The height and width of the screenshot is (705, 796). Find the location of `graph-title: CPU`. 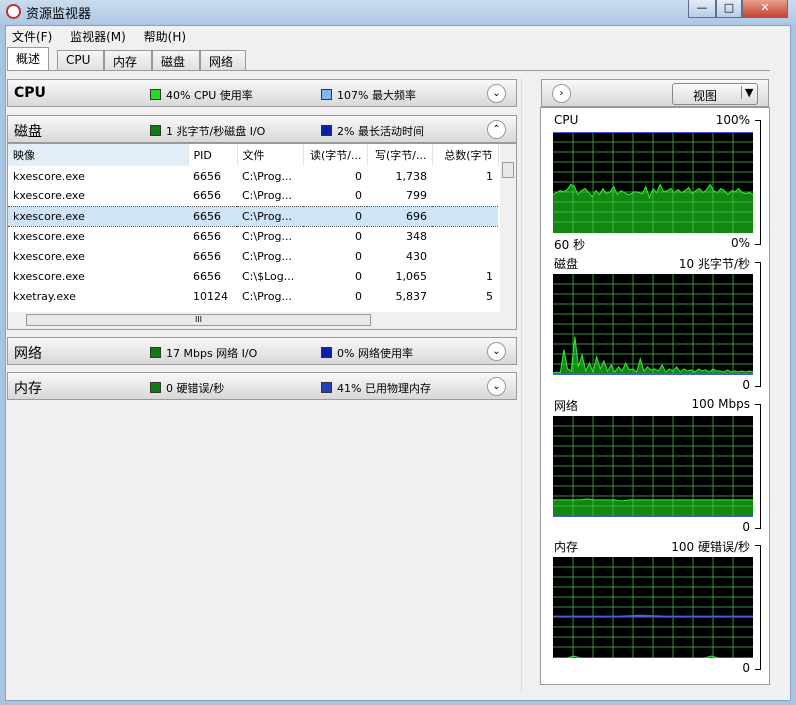

graph-title: CPU is located at coordinates (566, 120).